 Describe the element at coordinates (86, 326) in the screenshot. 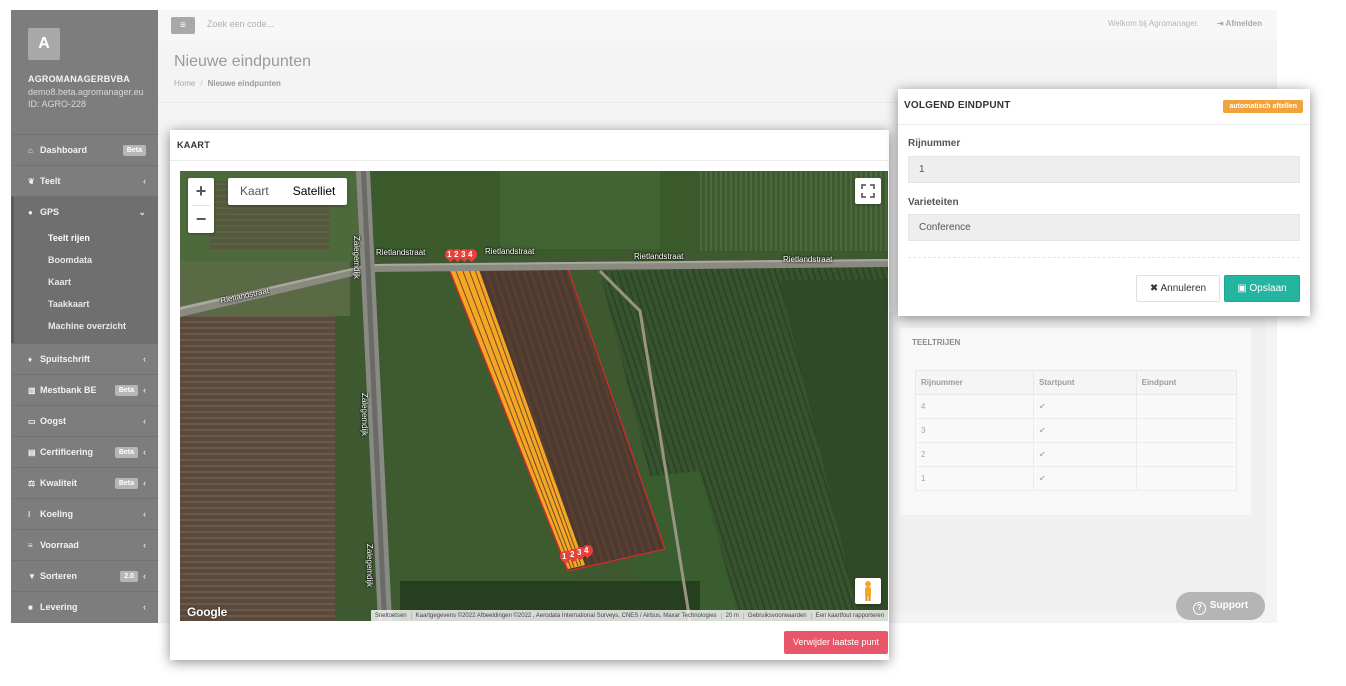

I see `sidebar-subitem-machine-overzicht: Machine overzicht` at that location.